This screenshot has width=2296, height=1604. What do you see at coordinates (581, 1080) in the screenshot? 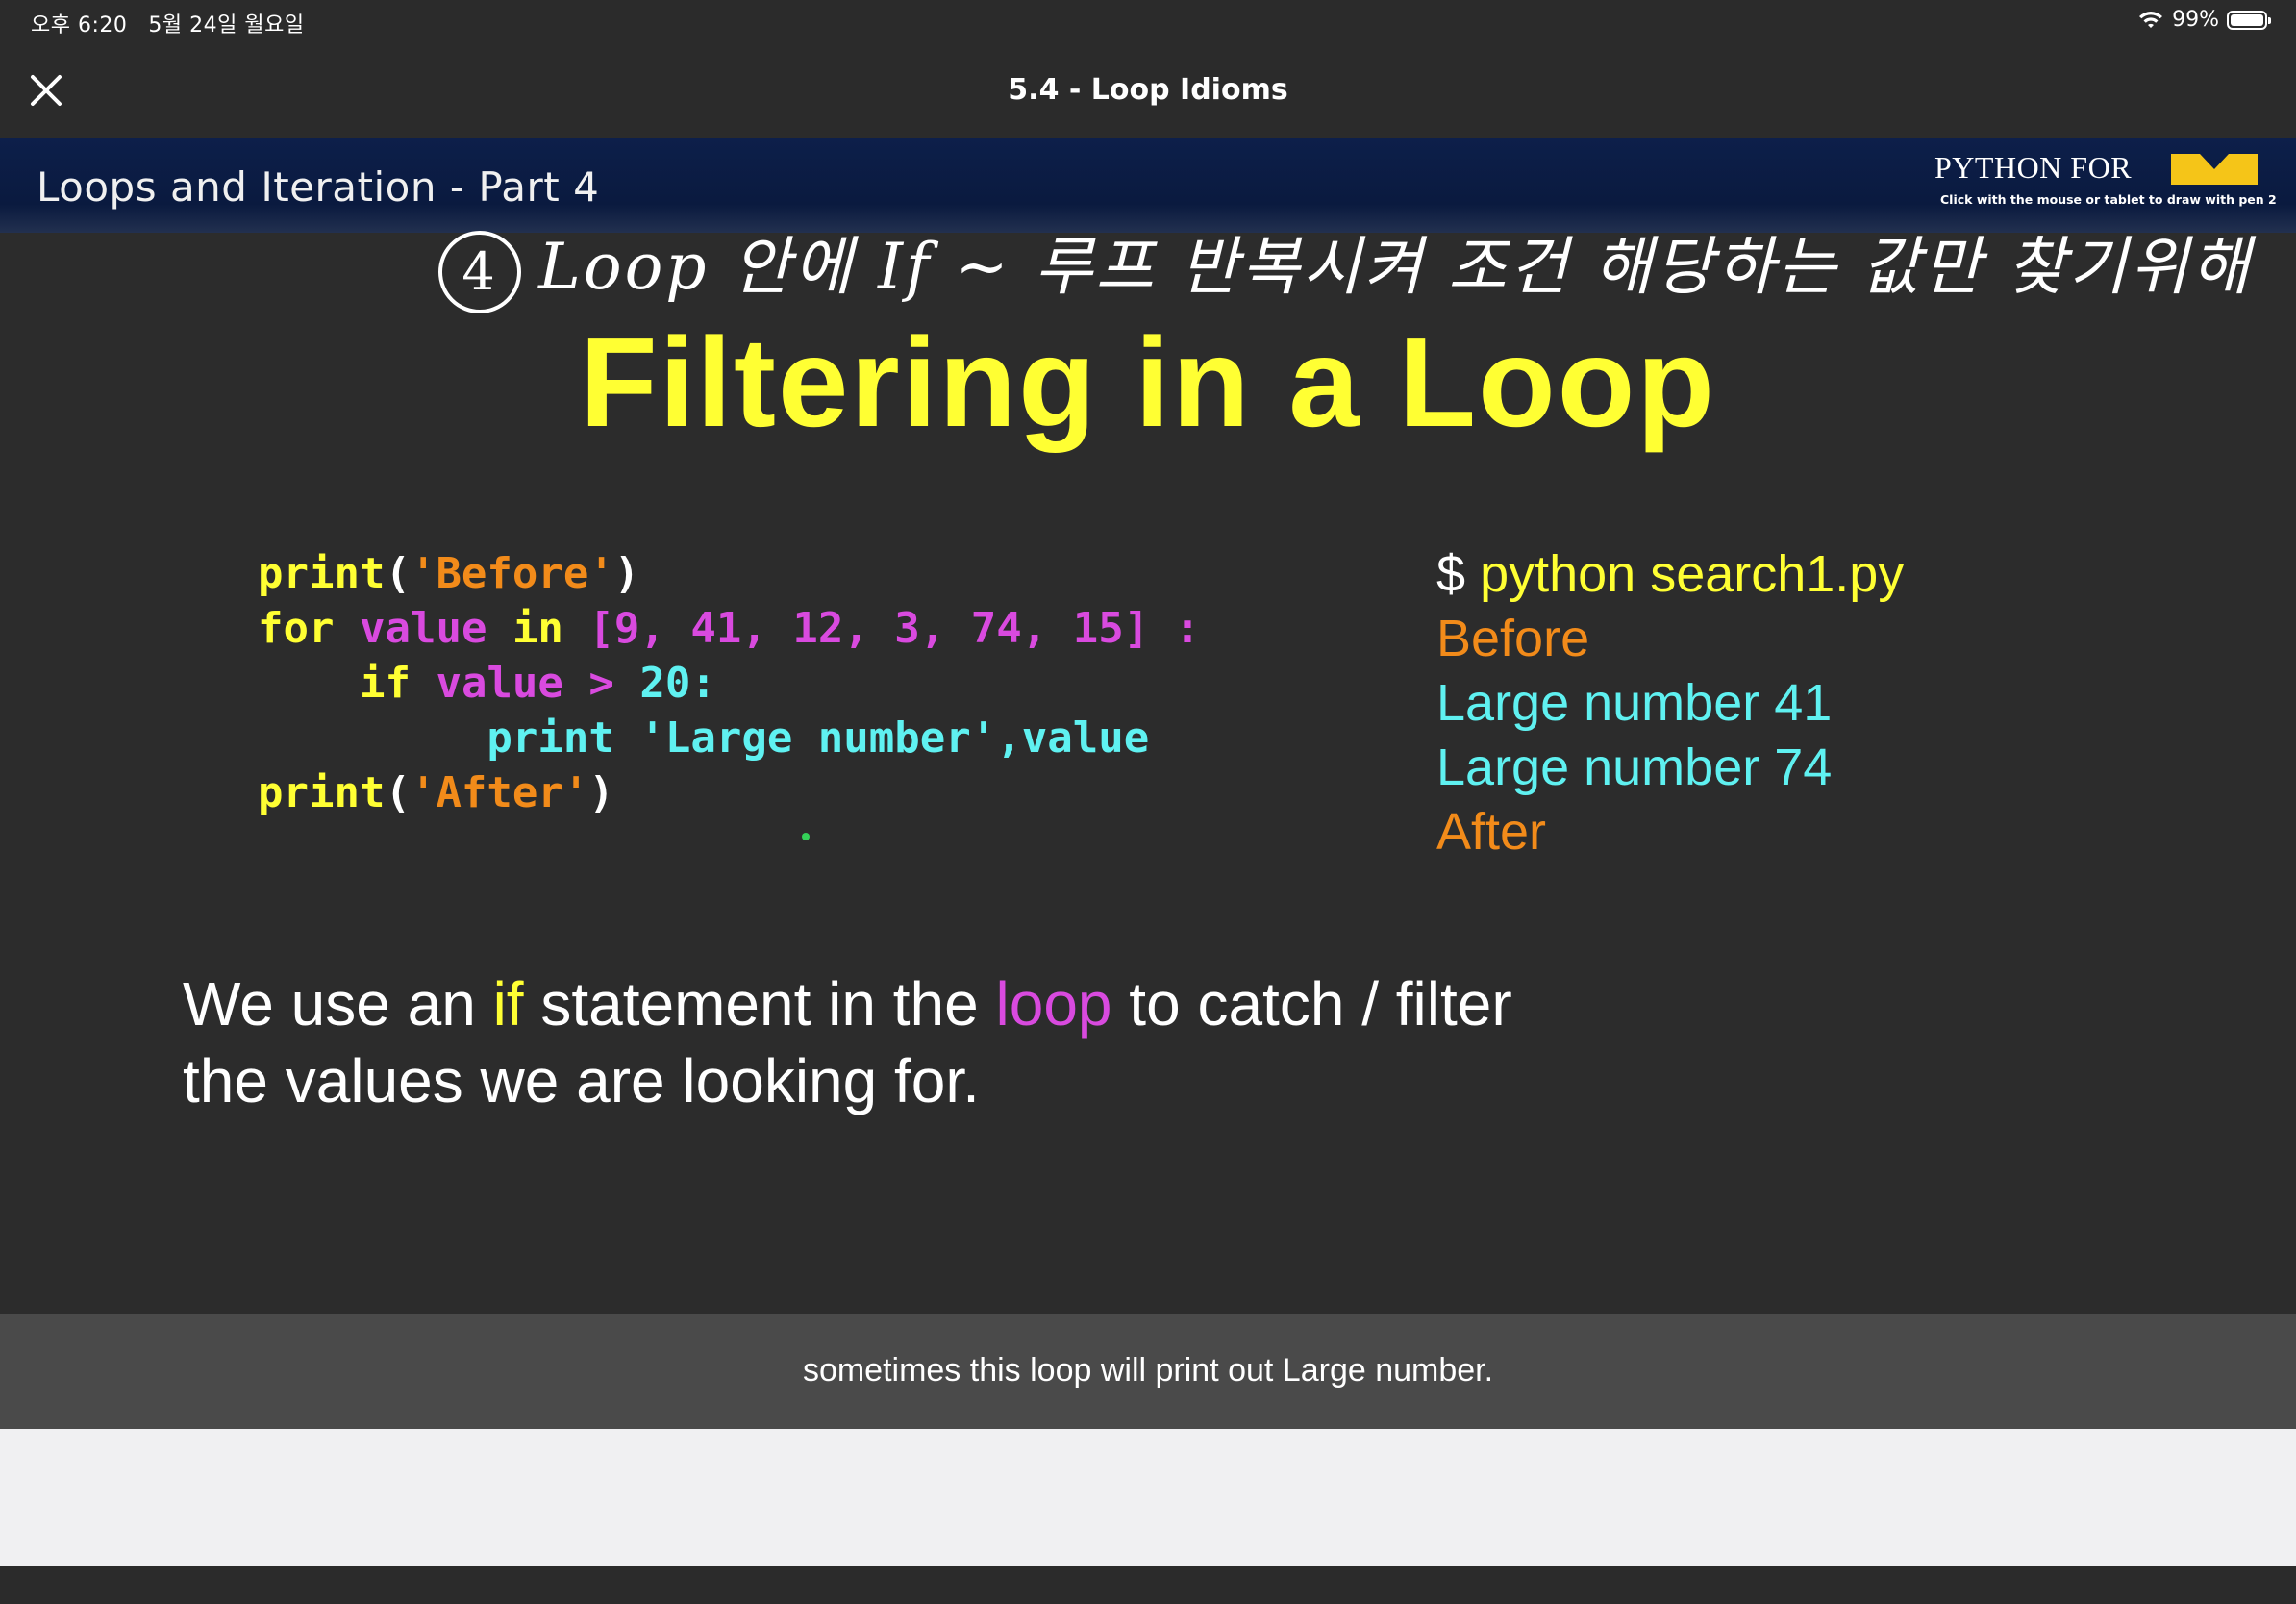
I see `explanation-line-2: the values we are looking for.` at bounding box center [581, 1080].